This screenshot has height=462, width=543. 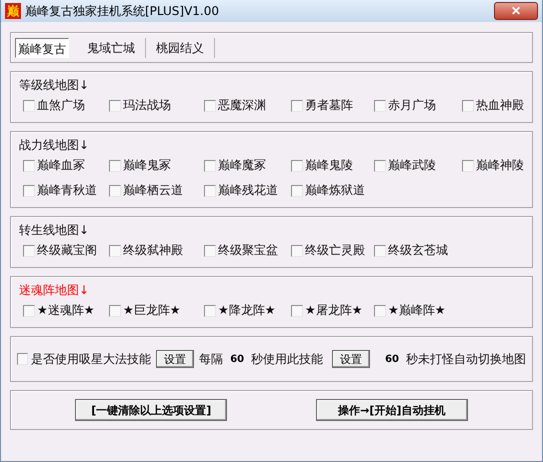 What do you see at coordinates (152, 310) in the screenshot?
I see `checkbox-label: ★巨龙阵★` at bounding box center [152, 310].